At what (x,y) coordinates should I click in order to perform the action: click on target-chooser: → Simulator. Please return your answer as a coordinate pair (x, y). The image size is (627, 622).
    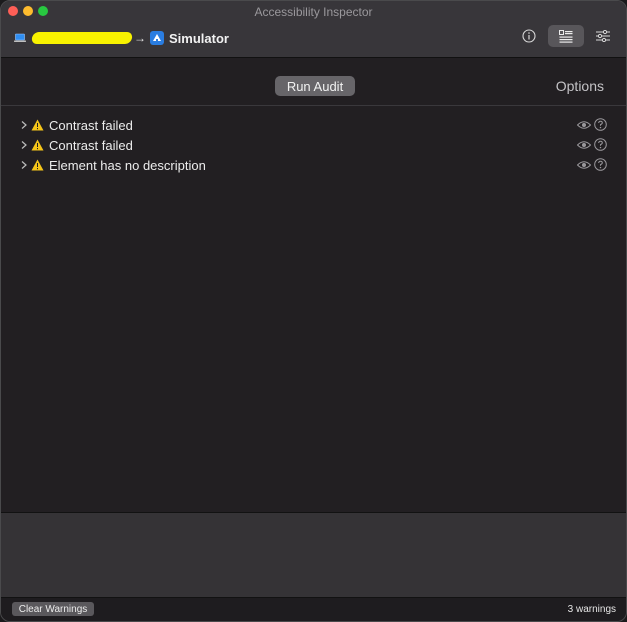
    Looking at the image, I should click on (121, 38).